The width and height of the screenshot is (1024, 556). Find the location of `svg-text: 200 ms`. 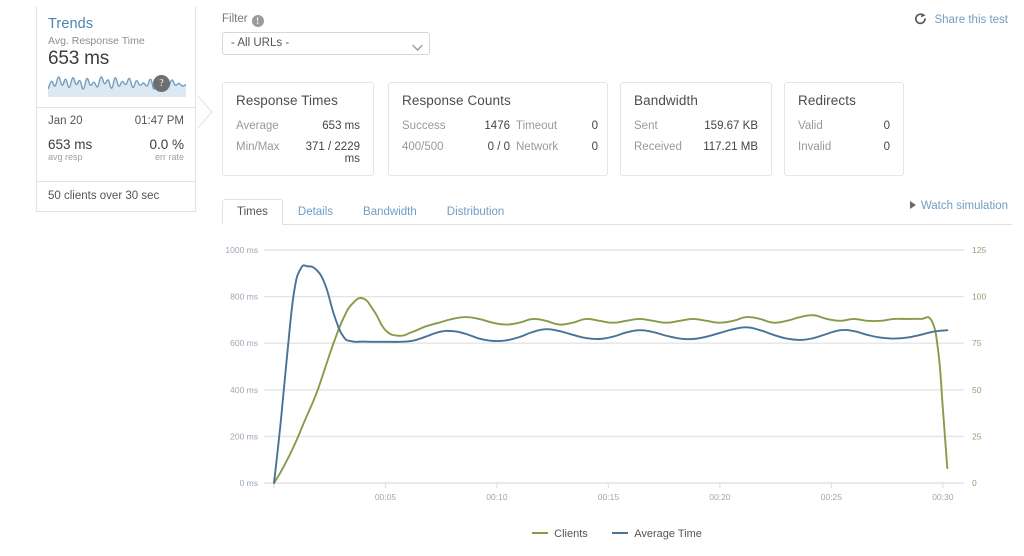

svg-text: 200 ms is located at coordinates (244, 436).